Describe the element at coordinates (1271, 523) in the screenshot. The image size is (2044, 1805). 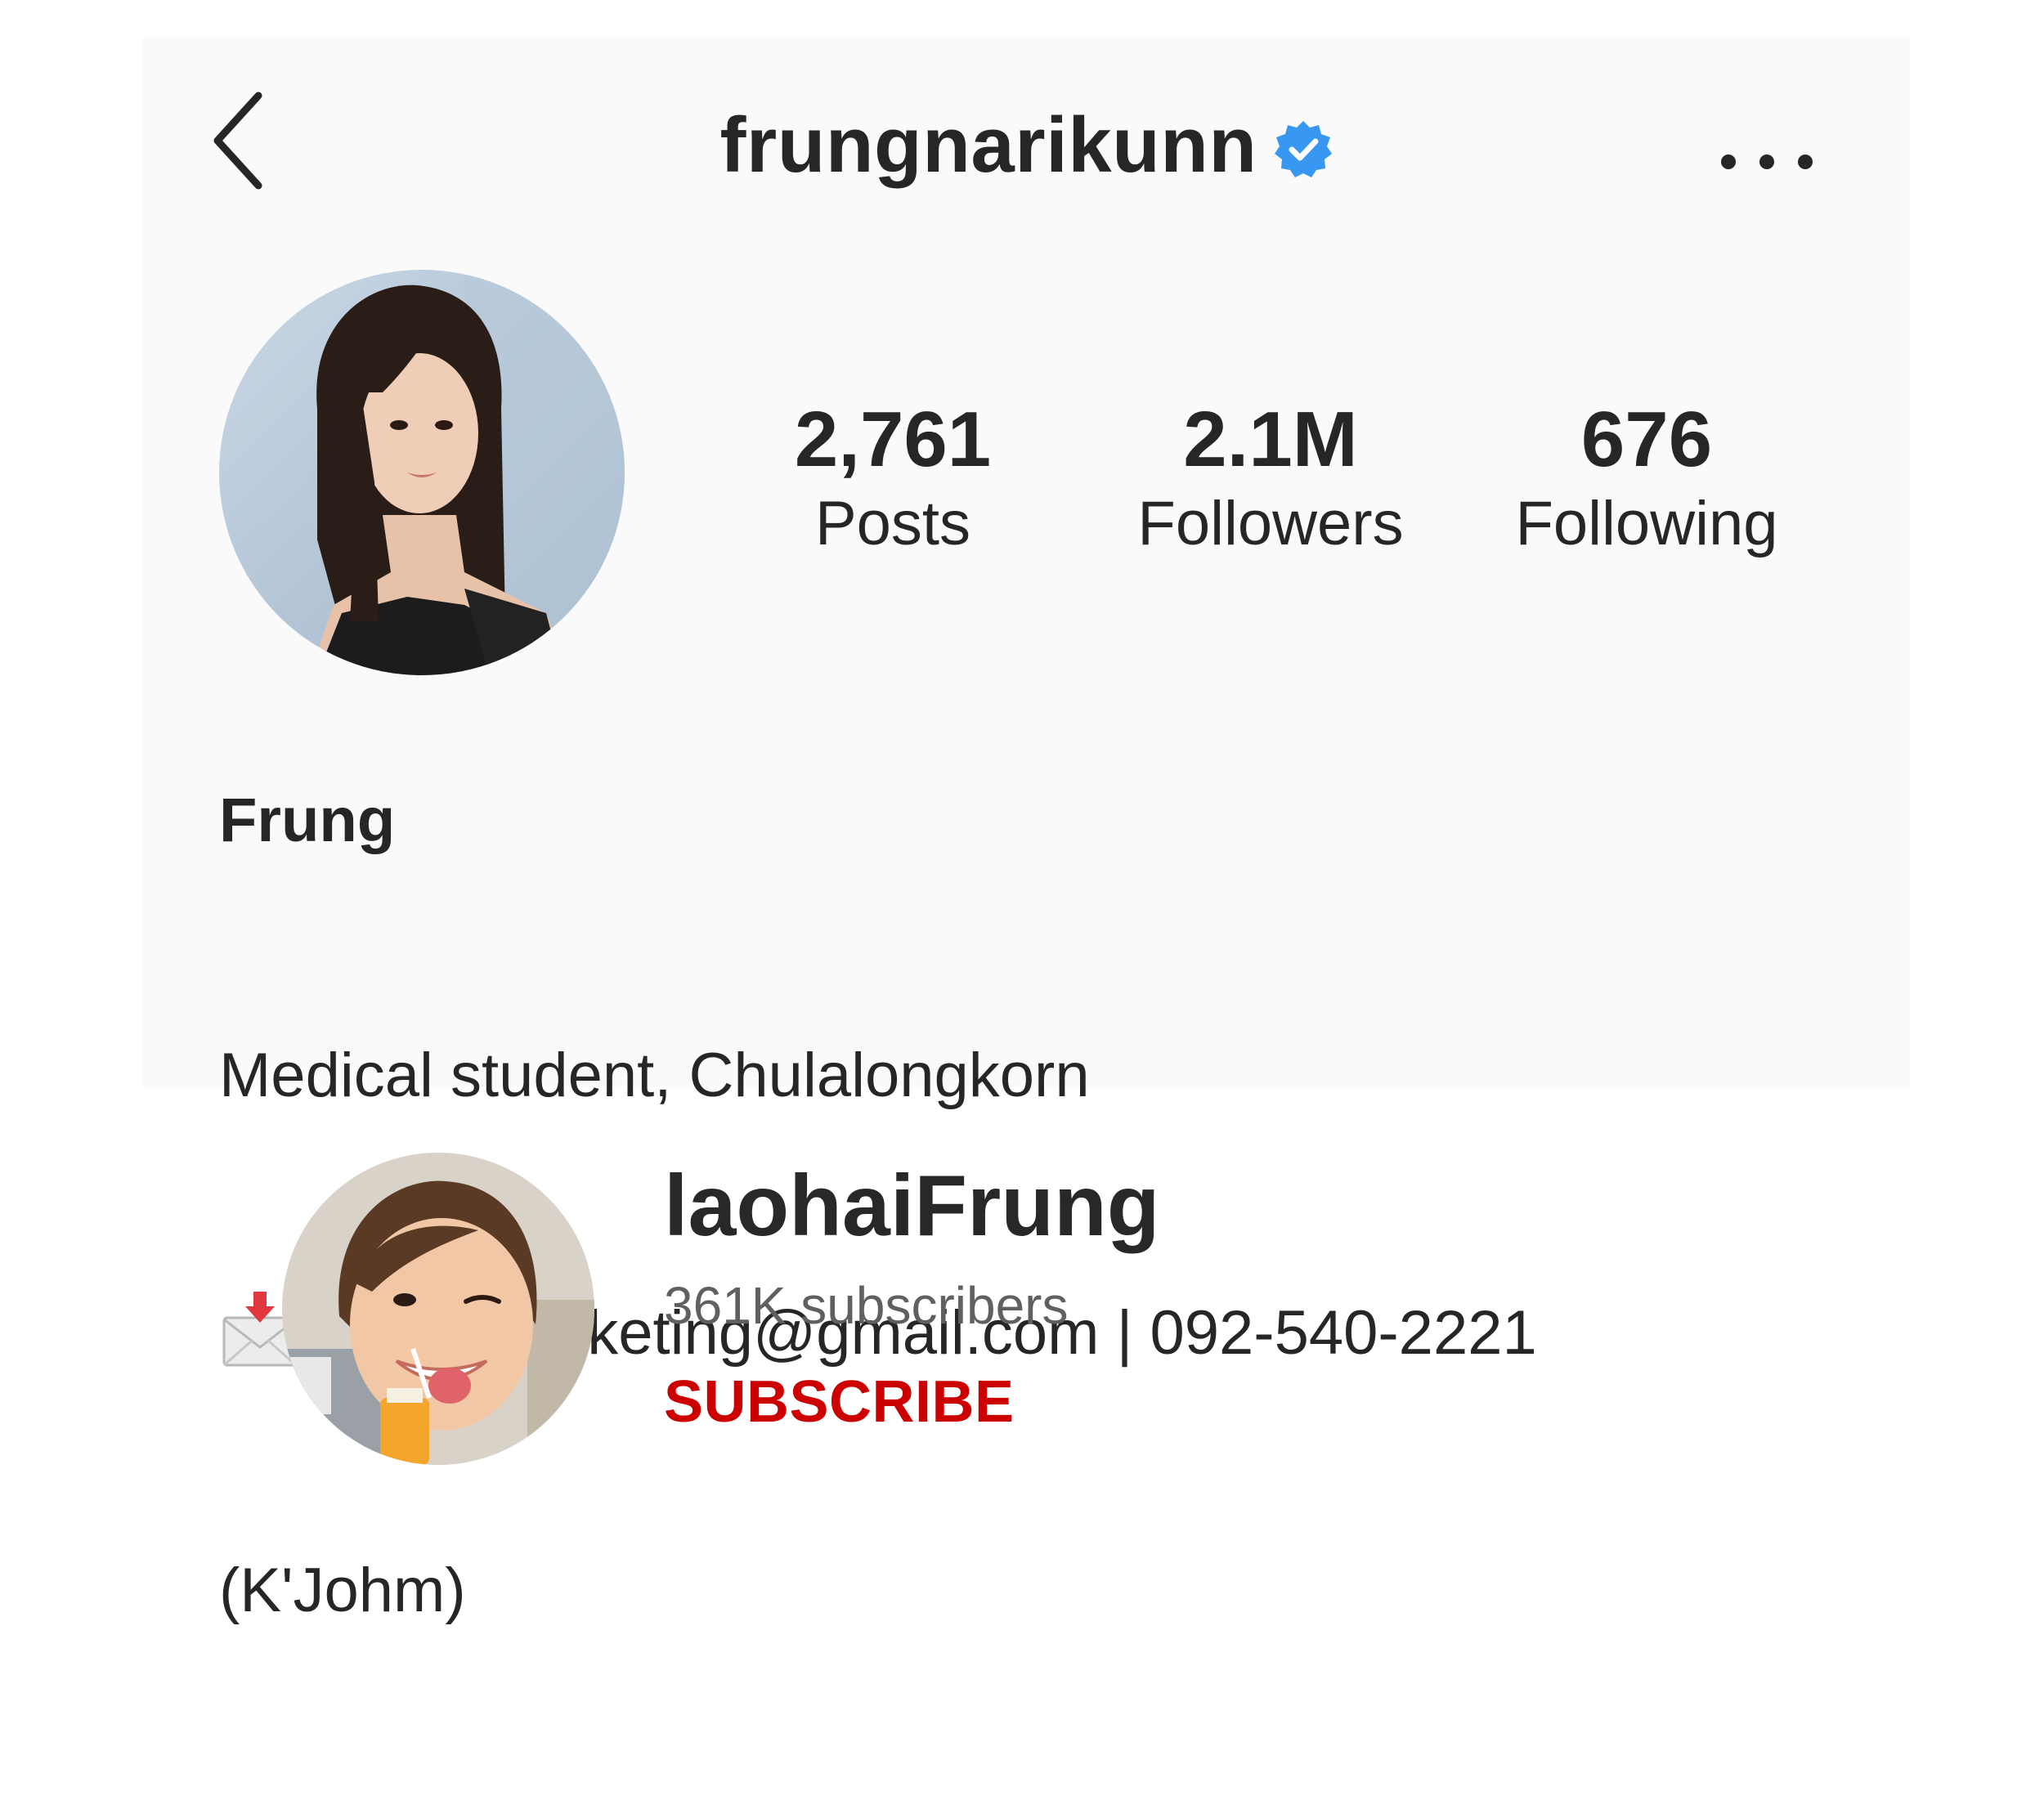
I see `followers-label: Followers` at that location.